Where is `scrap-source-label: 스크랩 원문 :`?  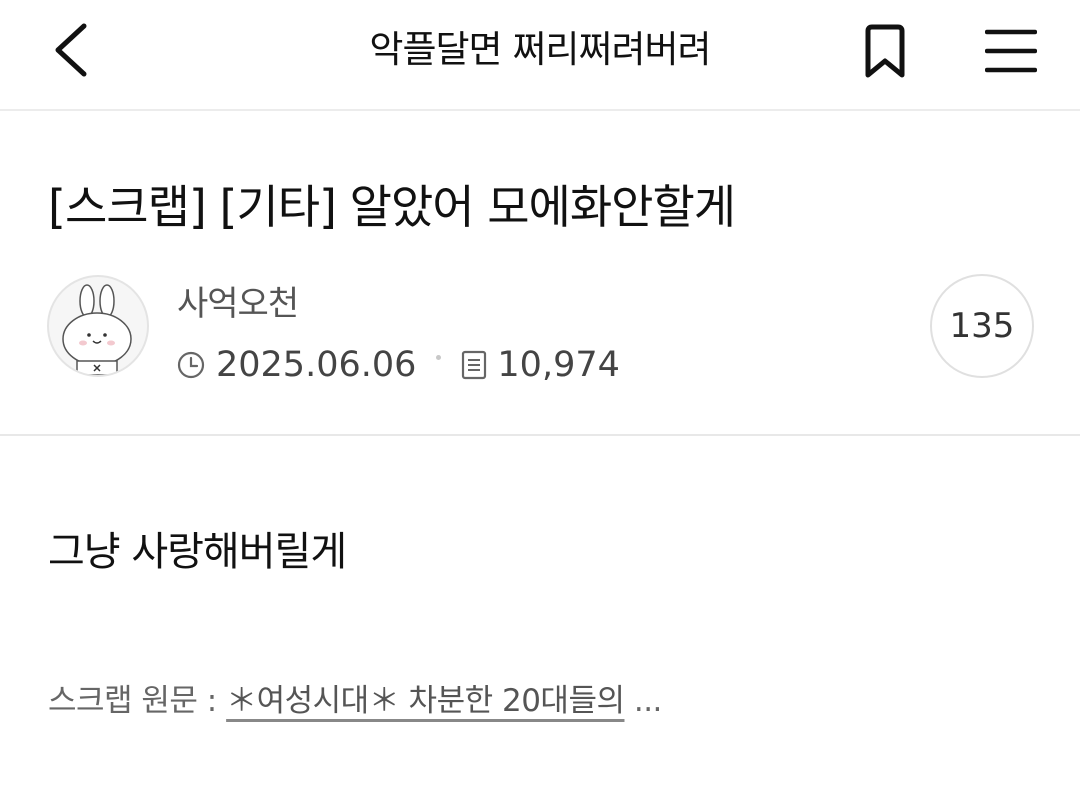 scrap-source-label: 스크랩 원문 : is located at coordinates (132, 701).